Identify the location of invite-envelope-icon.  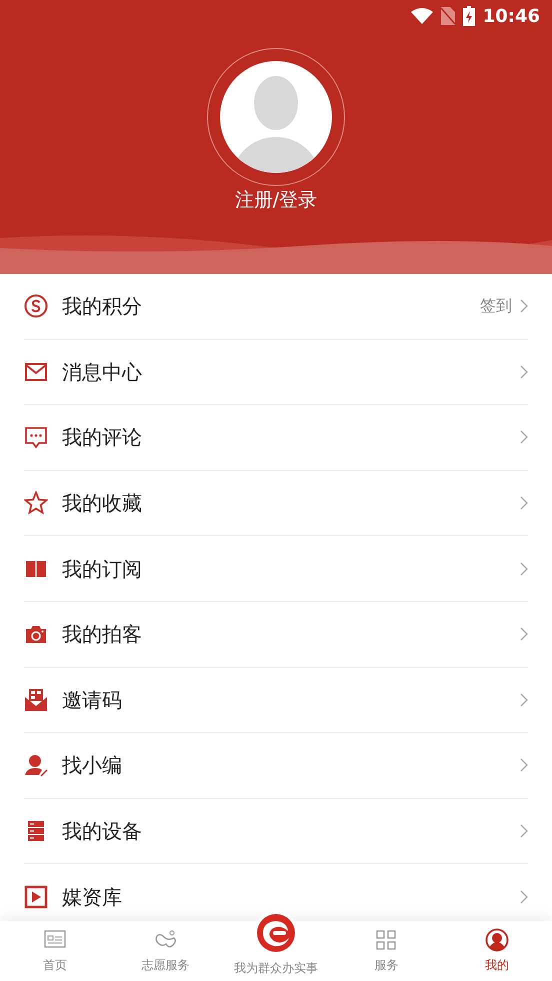
(36, 700).